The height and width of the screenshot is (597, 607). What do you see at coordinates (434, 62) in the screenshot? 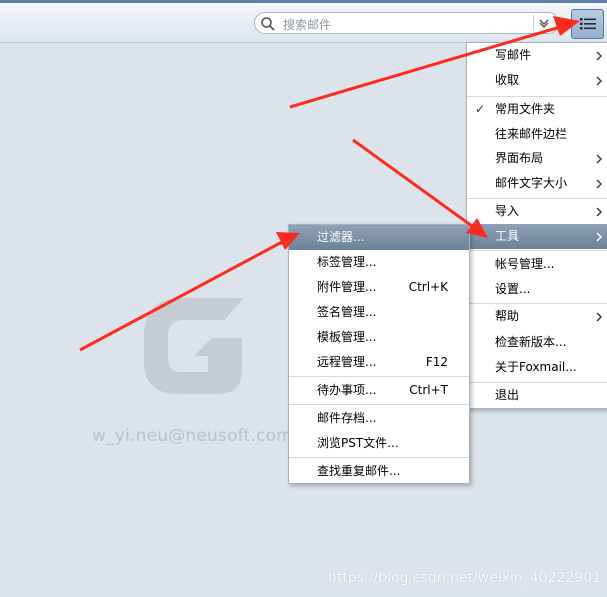
I see `annotation-arrow-to-menu-button` at bounding box center [434, 62].